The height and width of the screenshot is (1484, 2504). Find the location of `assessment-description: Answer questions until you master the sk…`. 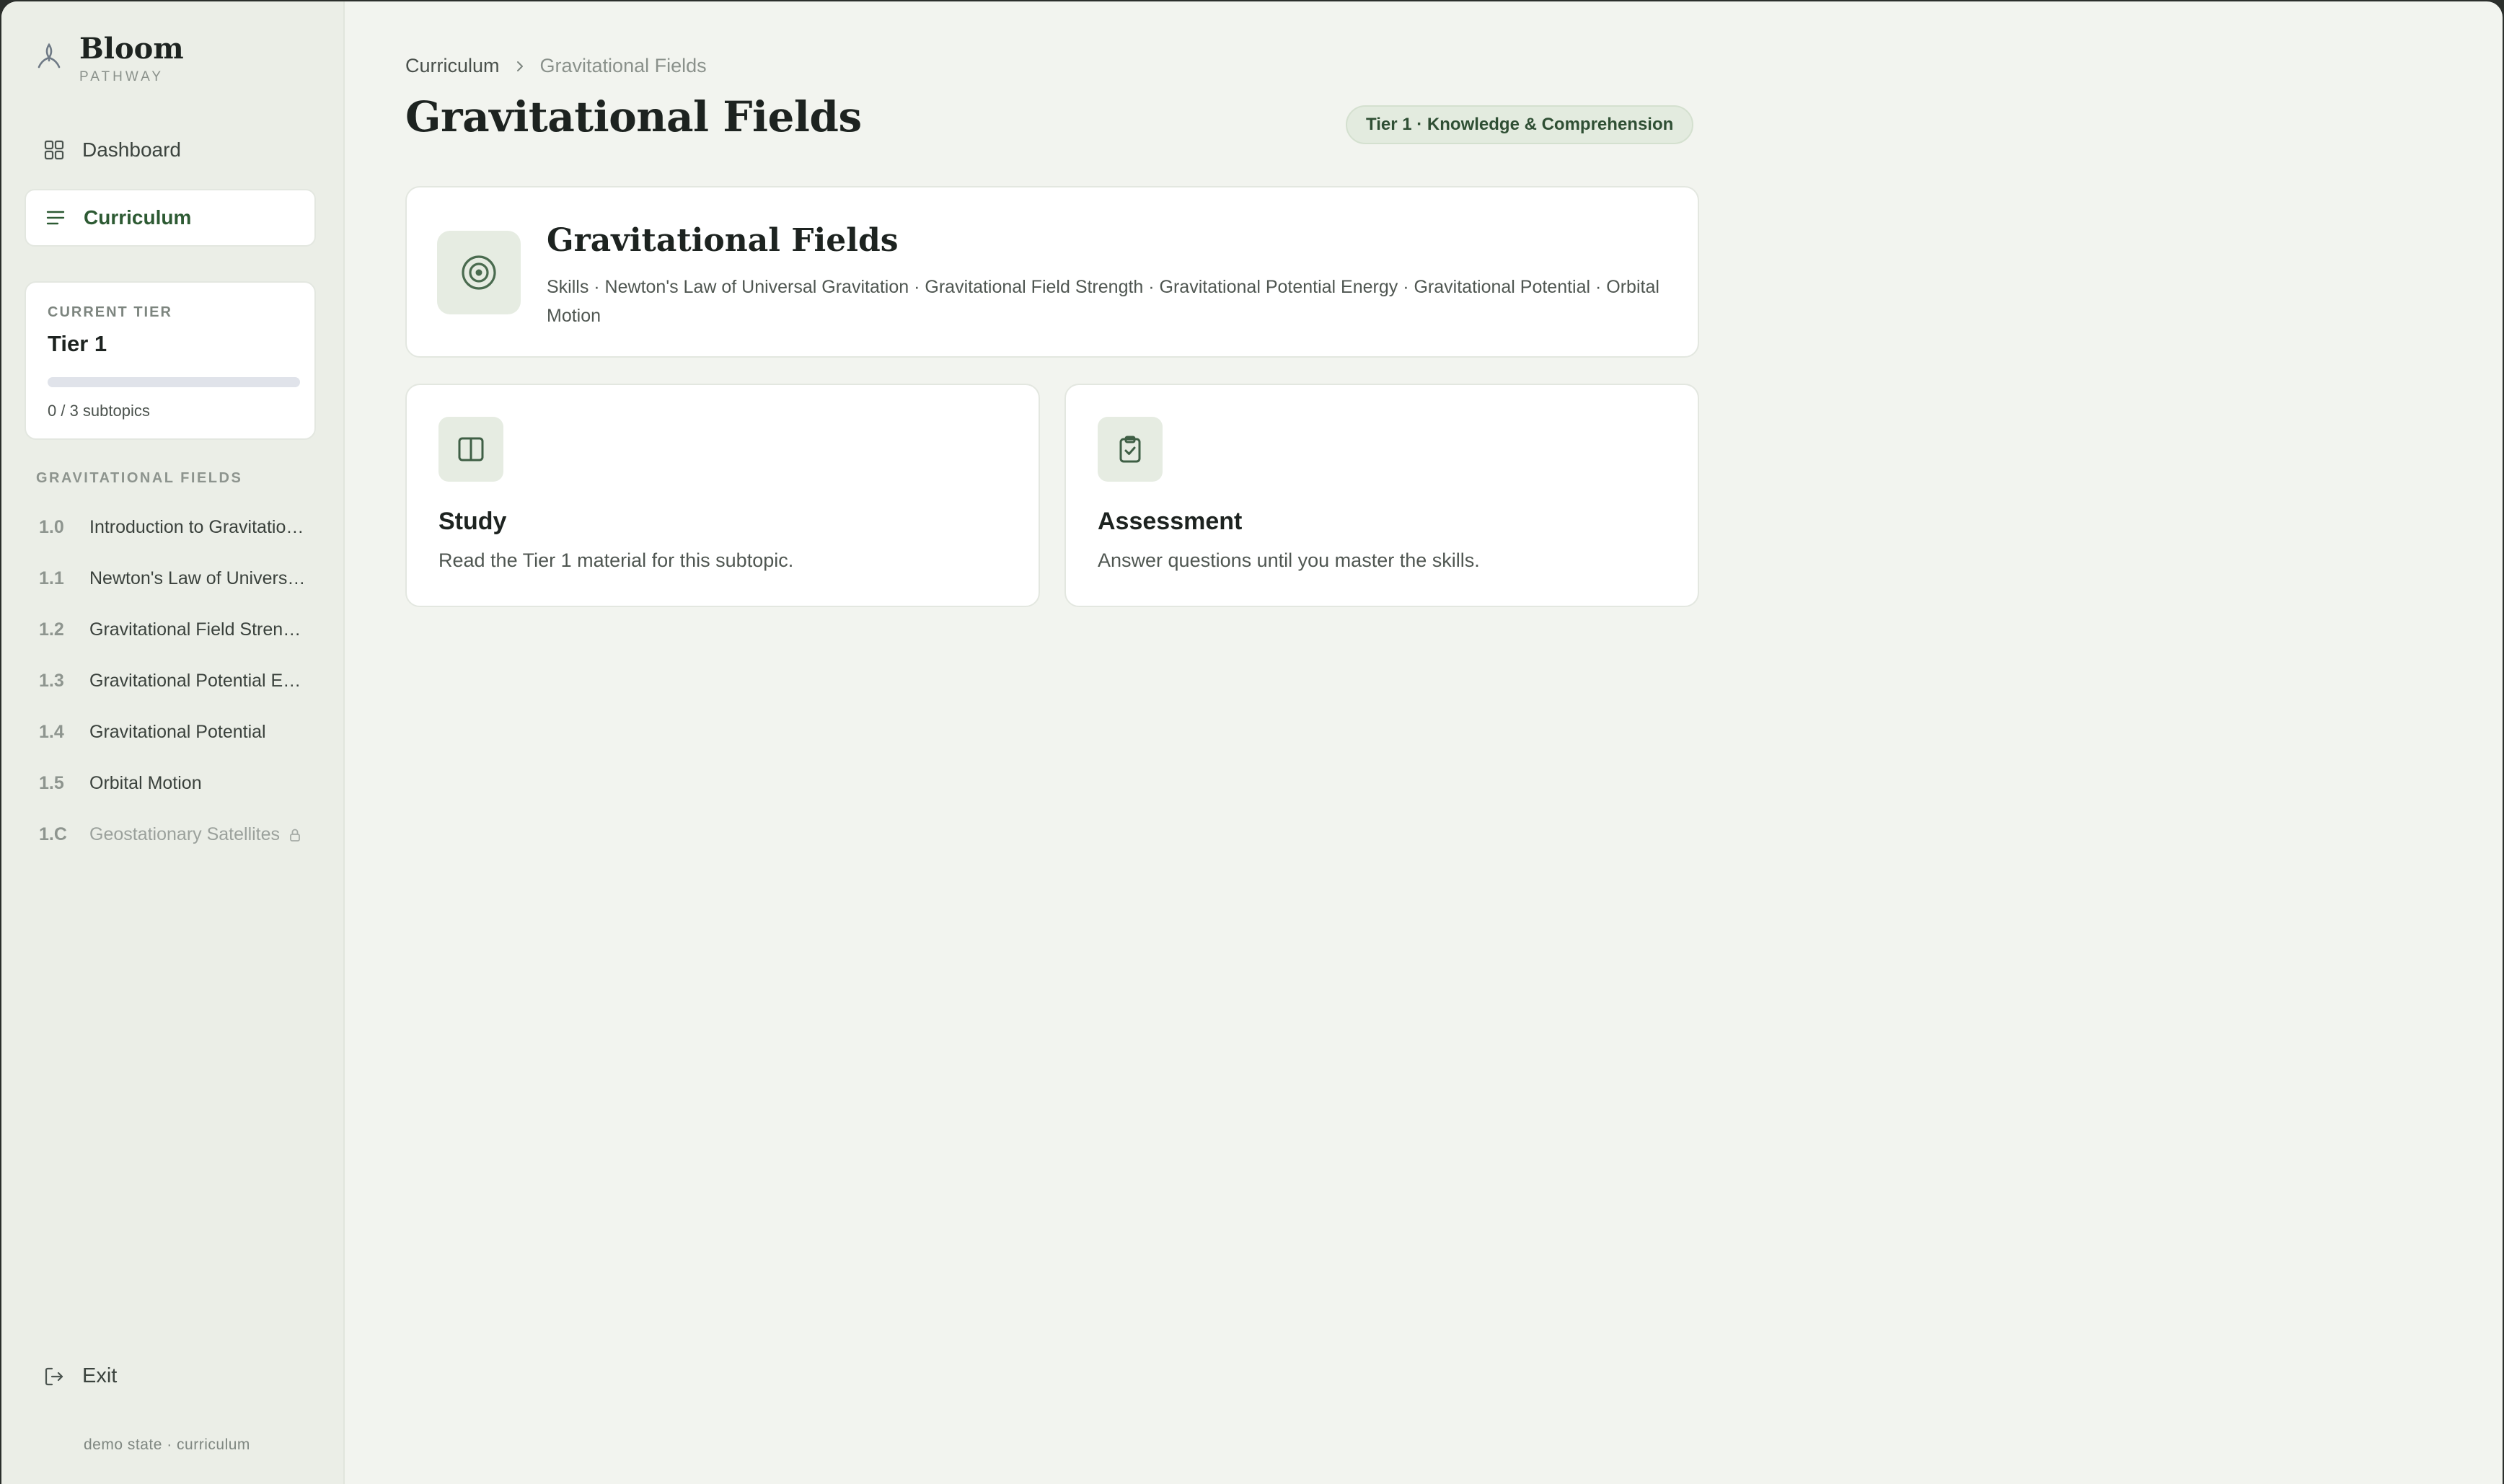

assessment-description: Answer questions until you master the sk… is located at coordinates (1289, 560).